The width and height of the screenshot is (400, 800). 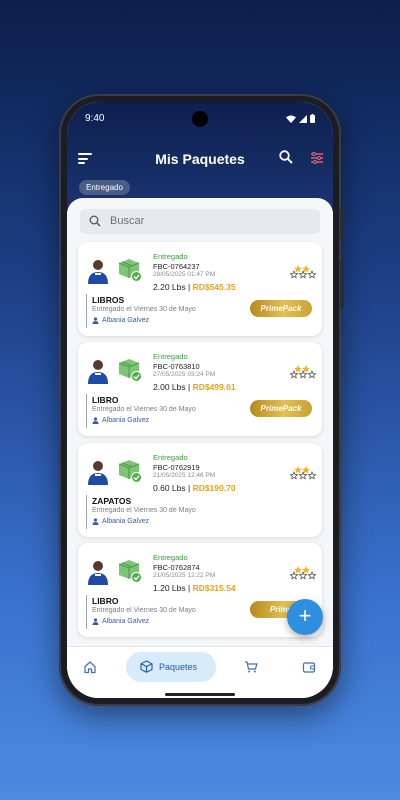 I want to click on plus-icon: +, so click(x=305, y=615).